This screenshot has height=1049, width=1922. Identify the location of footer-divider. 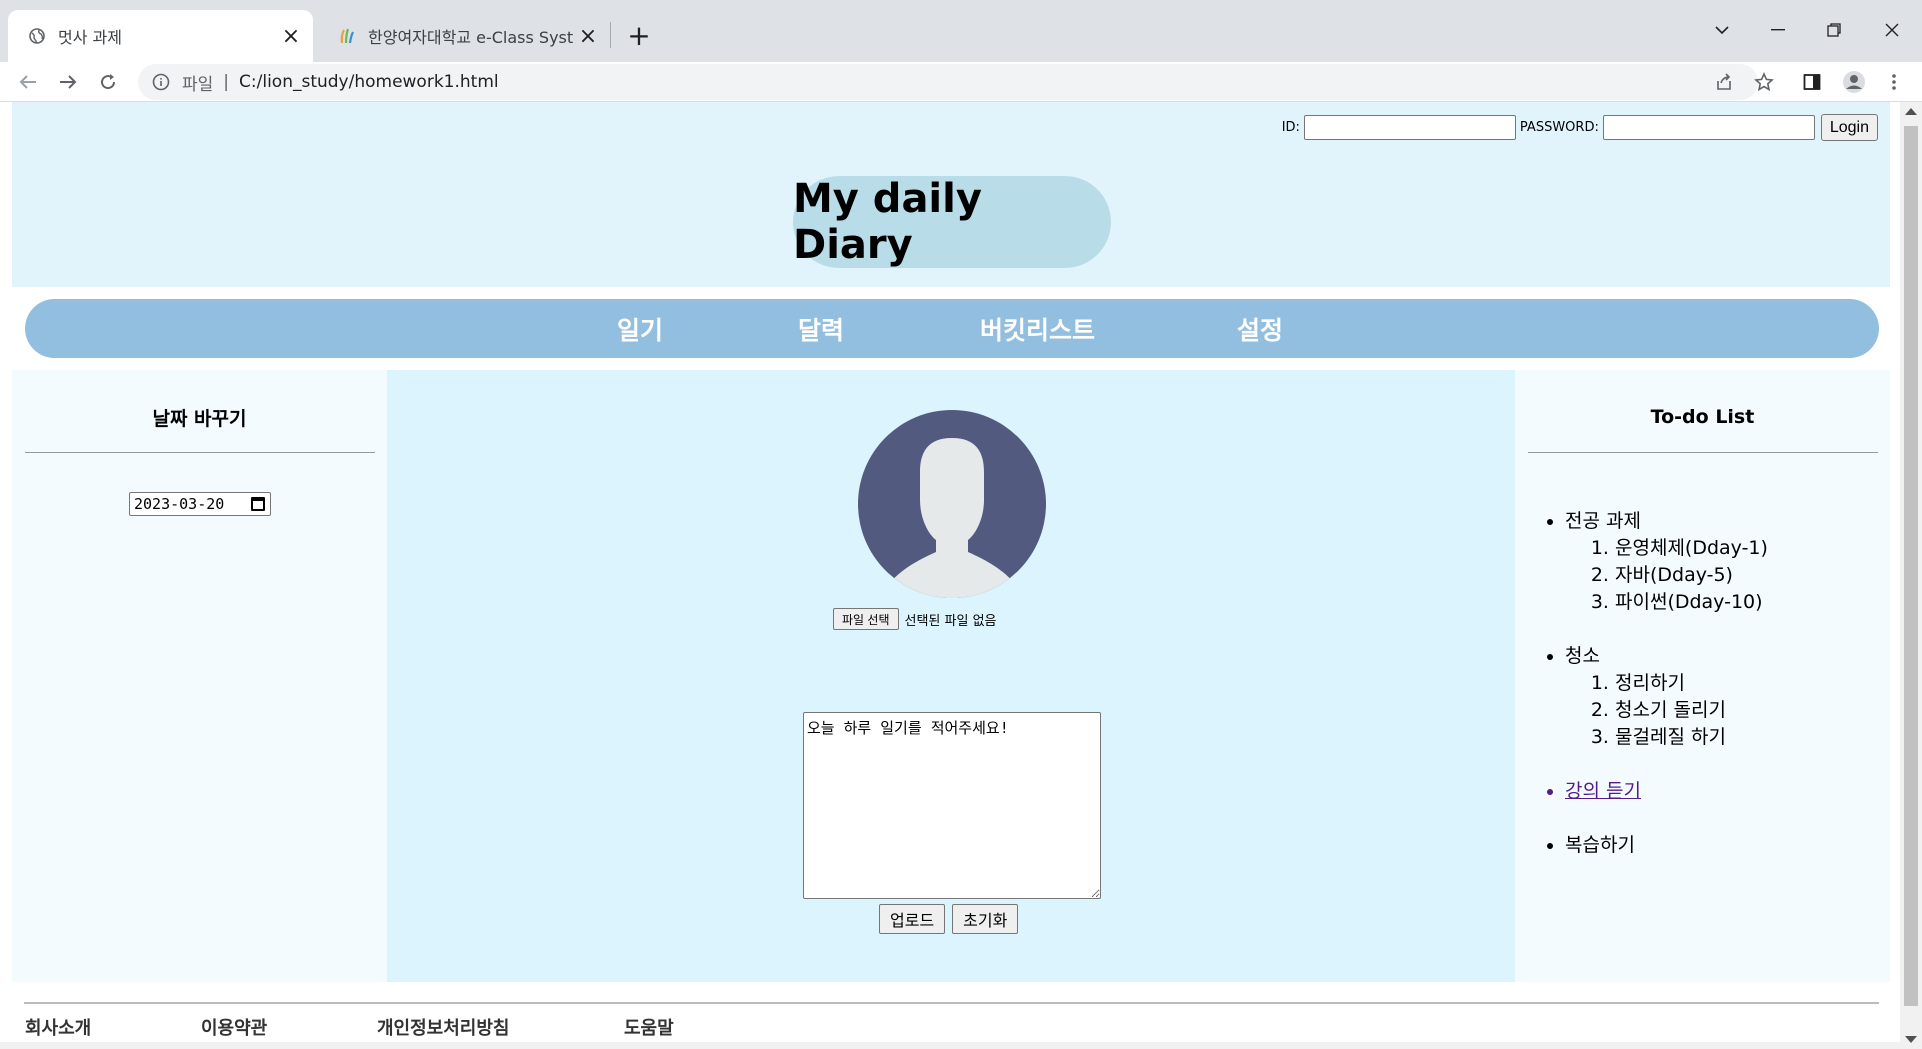
(951, 1003).